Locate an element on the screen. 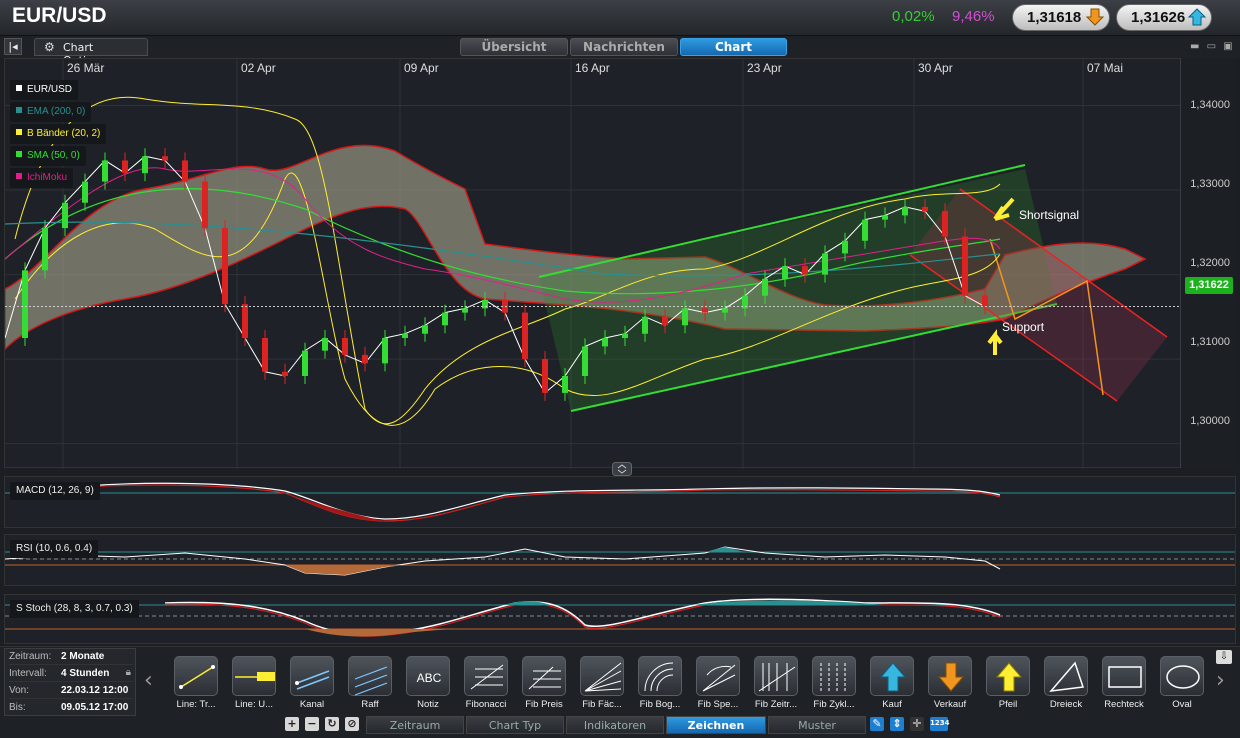  bottom-tab-zeichnen: Zeichnen is located at coordinates (716, 725).